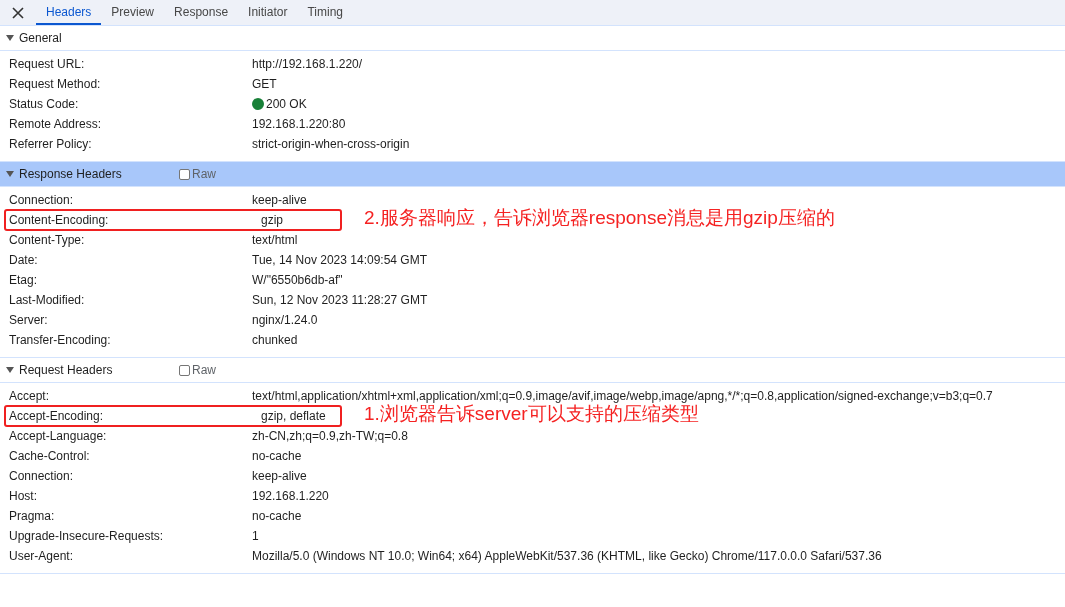  I want to click on header-value: Mozilla/5.0 (Windows NT 10.0; Win64; x64) AppleWebKit/537.36 (KHTML, like Gecko) Chrome/117.0.0.0 Safari/537.36, so click(567, 556).